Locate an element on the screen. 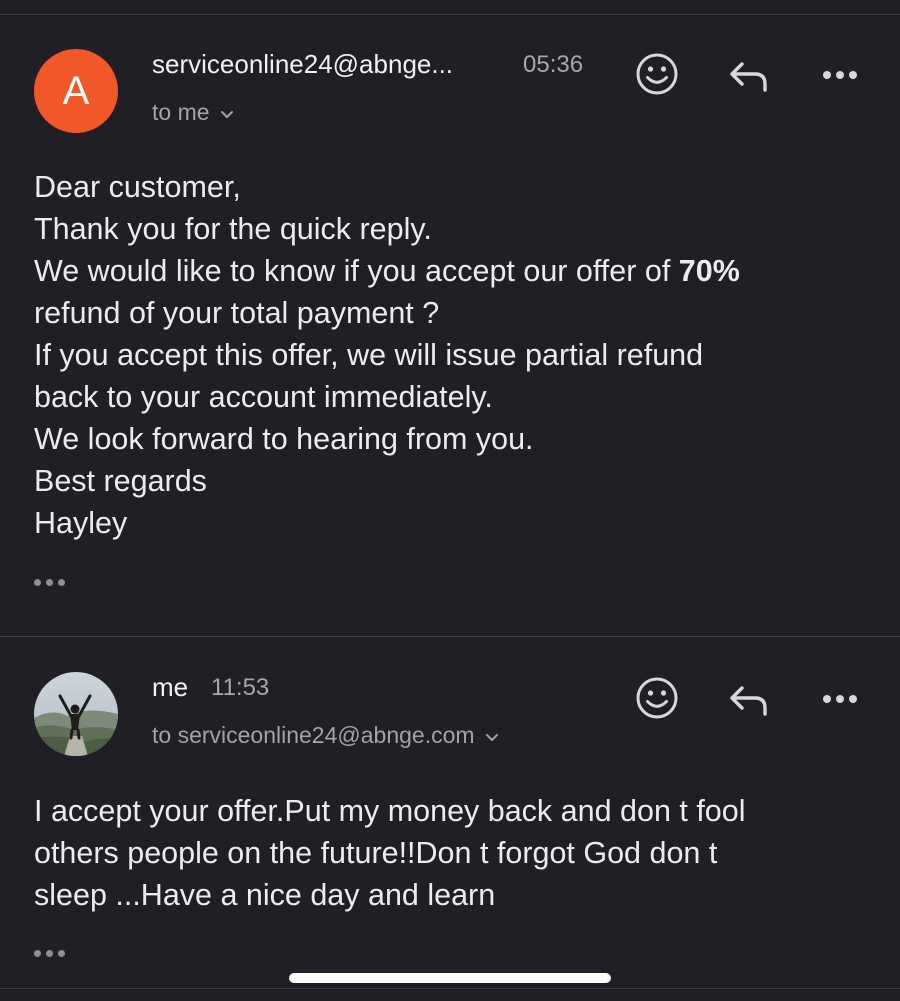 The image size is (900, 1001). avatar-letter: A is located at coordinates (76, 91).